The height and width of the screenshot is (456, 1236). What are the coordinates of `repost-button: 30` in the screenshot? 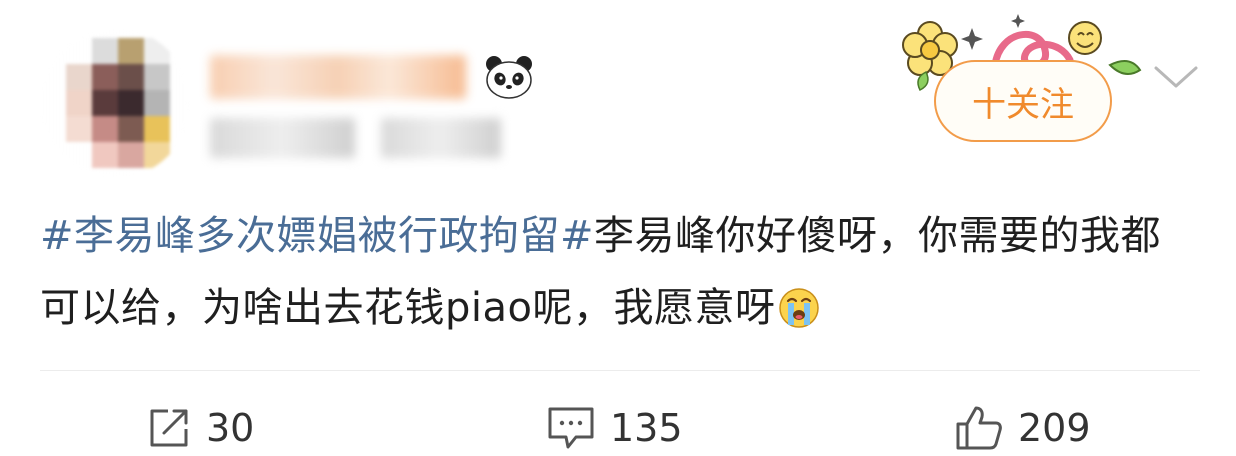 It's located at (200, 428).